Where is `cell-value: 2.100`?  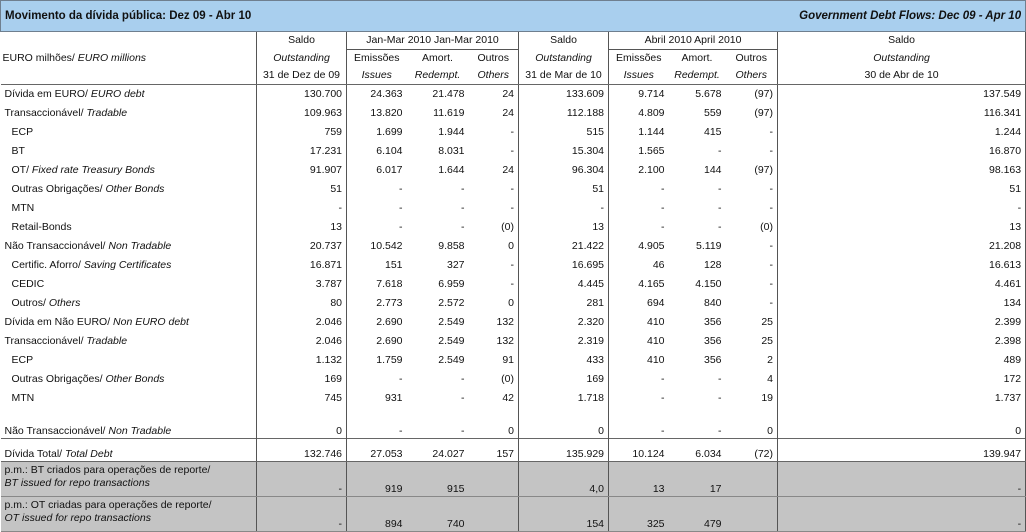
cell-value: 2.100 is located at coordinates (638, 170).